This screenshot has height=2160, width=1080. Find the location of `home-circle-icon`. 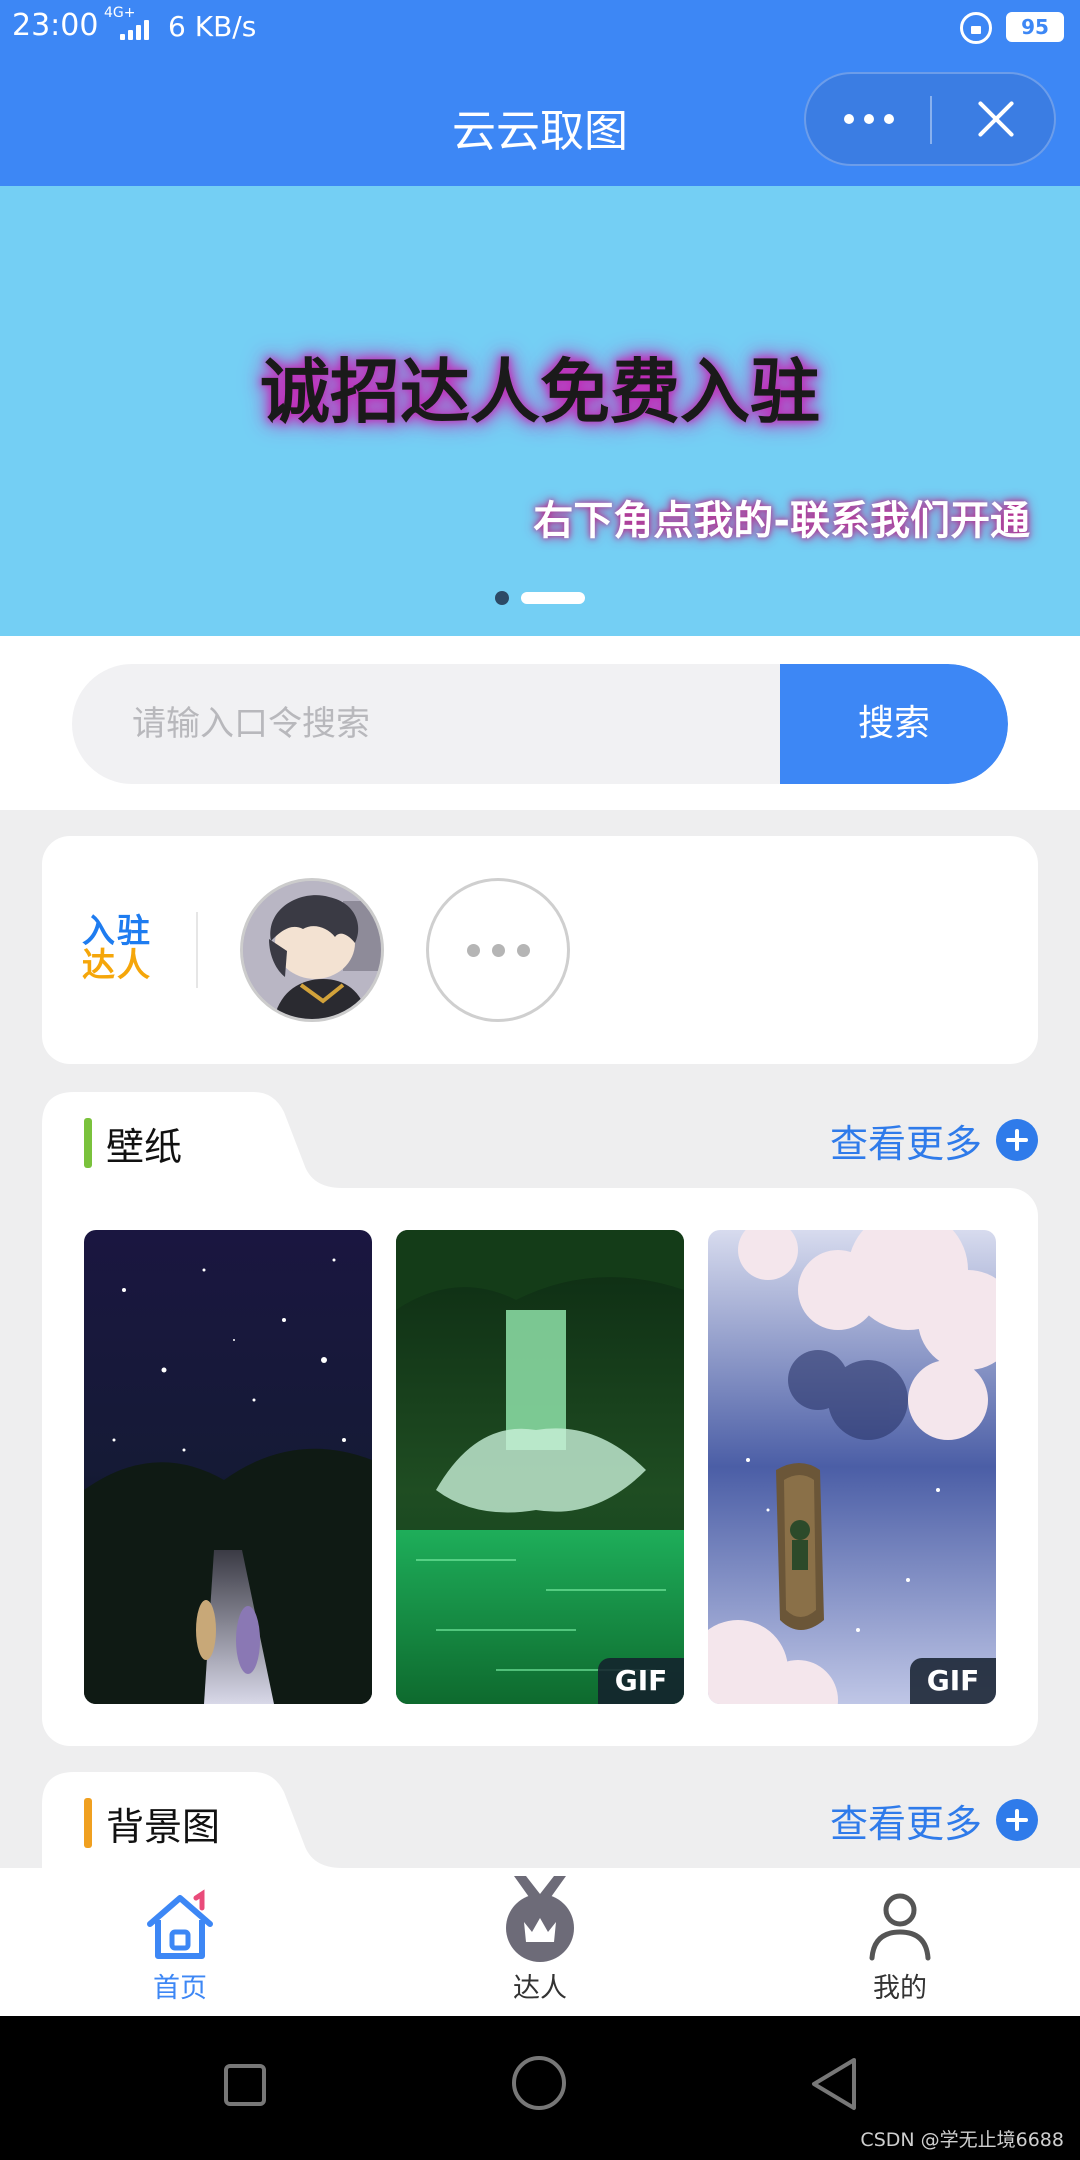

home-circle-icon is located at coordinates (539, 2083).